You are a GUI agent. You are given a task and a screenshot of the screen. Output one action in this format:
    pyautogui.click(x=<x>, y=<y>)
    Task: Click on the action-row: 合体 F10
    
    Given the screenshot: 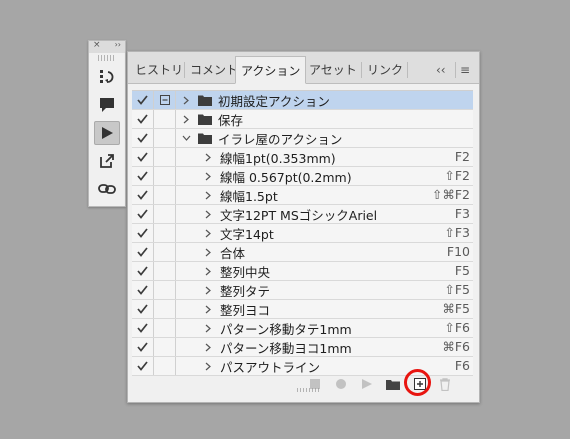 What is the action you would take?
    pyautogui.click(x=302, y=252)
    